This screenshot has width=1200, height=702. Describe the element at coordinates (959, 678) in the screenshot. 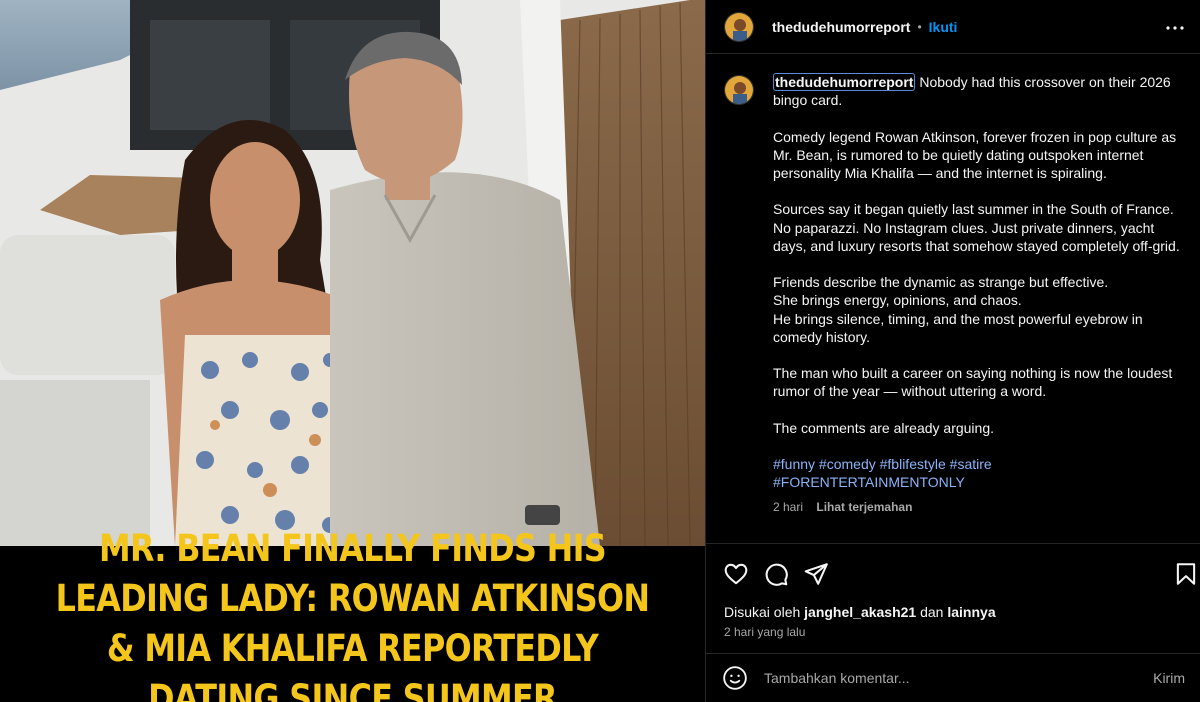

I see `comment-input` at that location.